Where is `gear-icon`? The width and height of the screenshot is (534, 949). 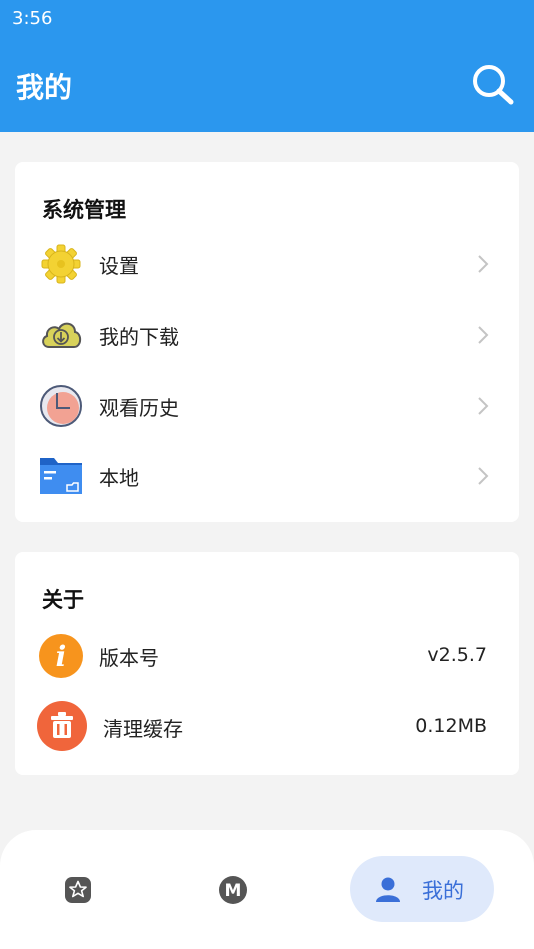
gear-icon is located at coordinates (61, 264).